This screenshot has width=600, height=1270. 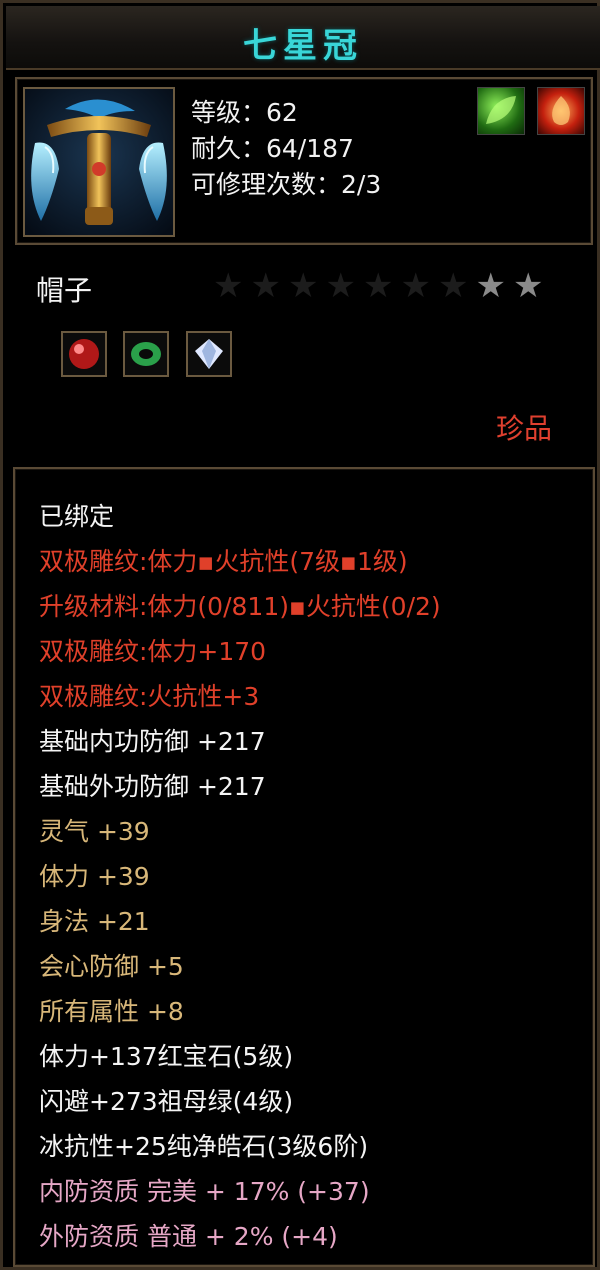 What do you see at coordinates (146, 354) in the screenshot?
I see `emerald-socket-icon` at bounding box center [146, 354].